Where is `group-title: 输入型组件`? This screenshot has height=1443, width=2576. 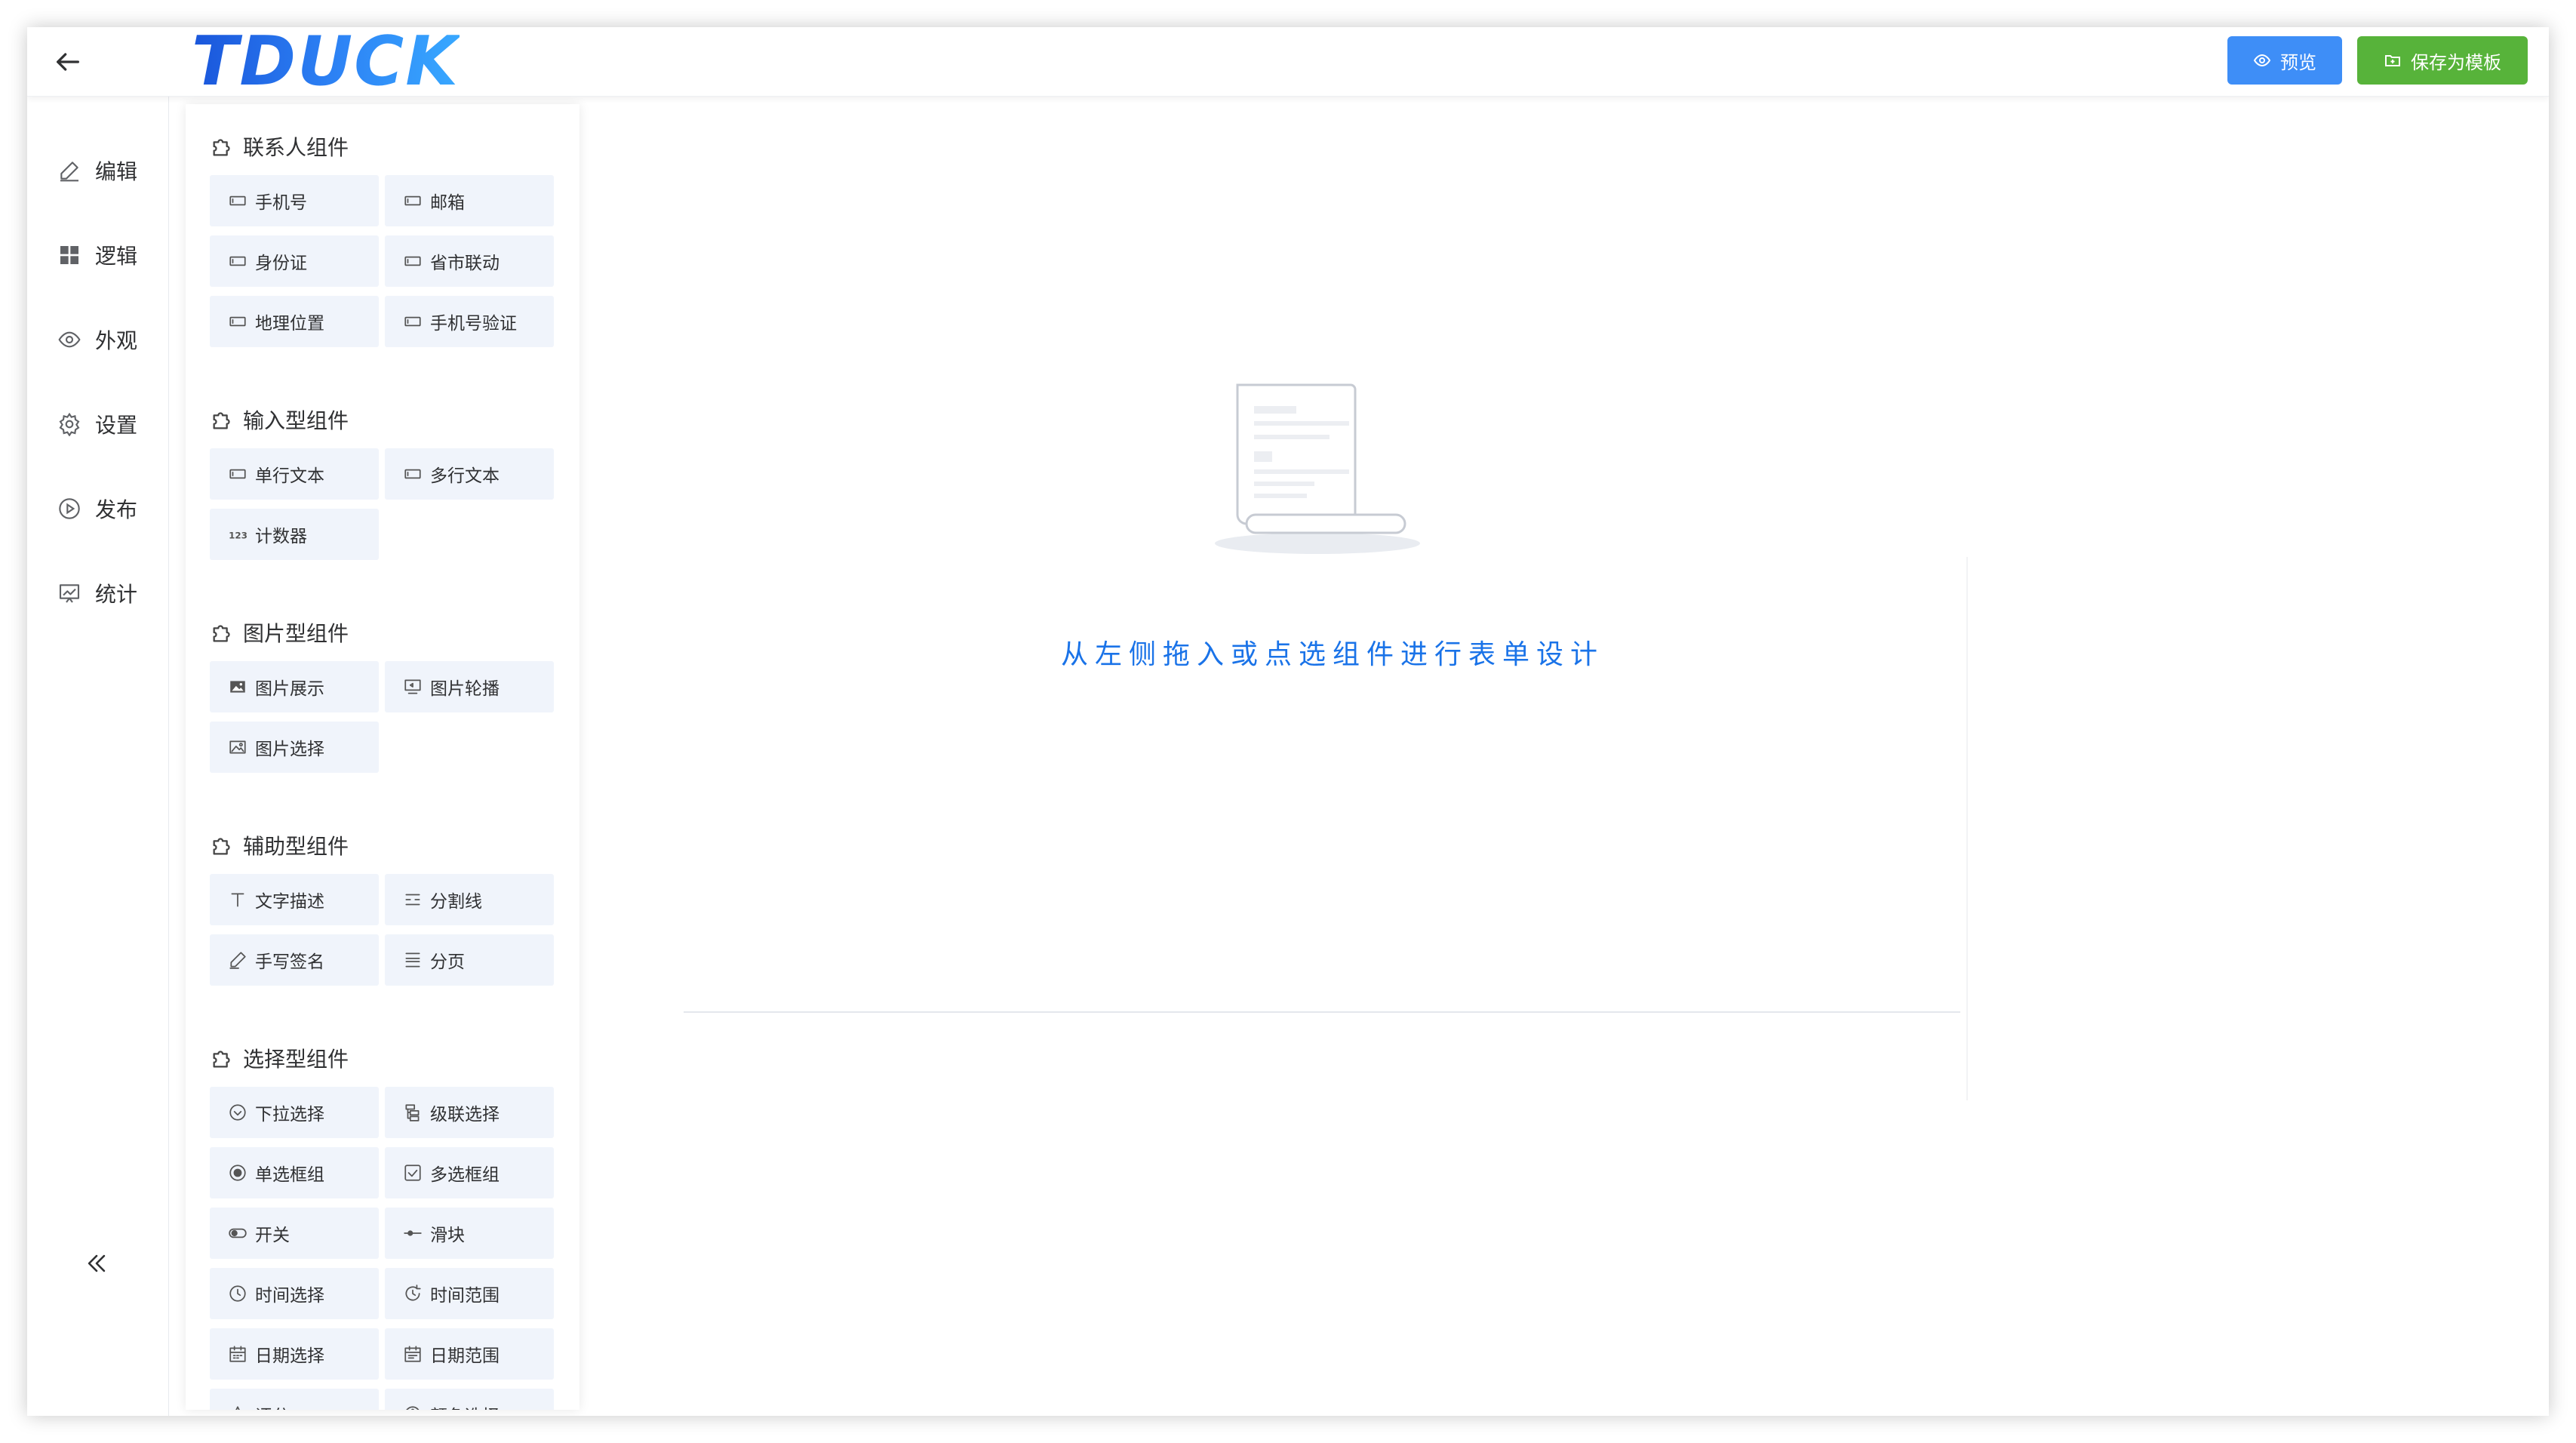 group-title: 输入型组件 is located at coordinates (279, 420).